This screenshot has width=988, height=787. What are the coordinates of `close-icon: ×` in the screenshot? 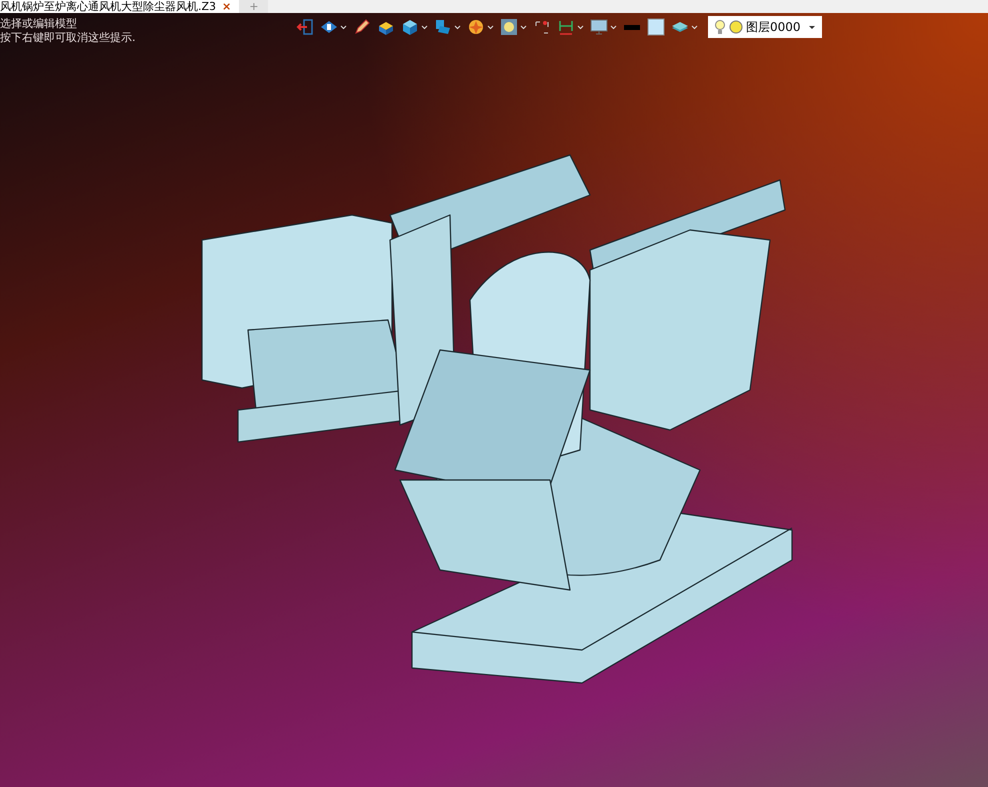 It's located at (227, 6).